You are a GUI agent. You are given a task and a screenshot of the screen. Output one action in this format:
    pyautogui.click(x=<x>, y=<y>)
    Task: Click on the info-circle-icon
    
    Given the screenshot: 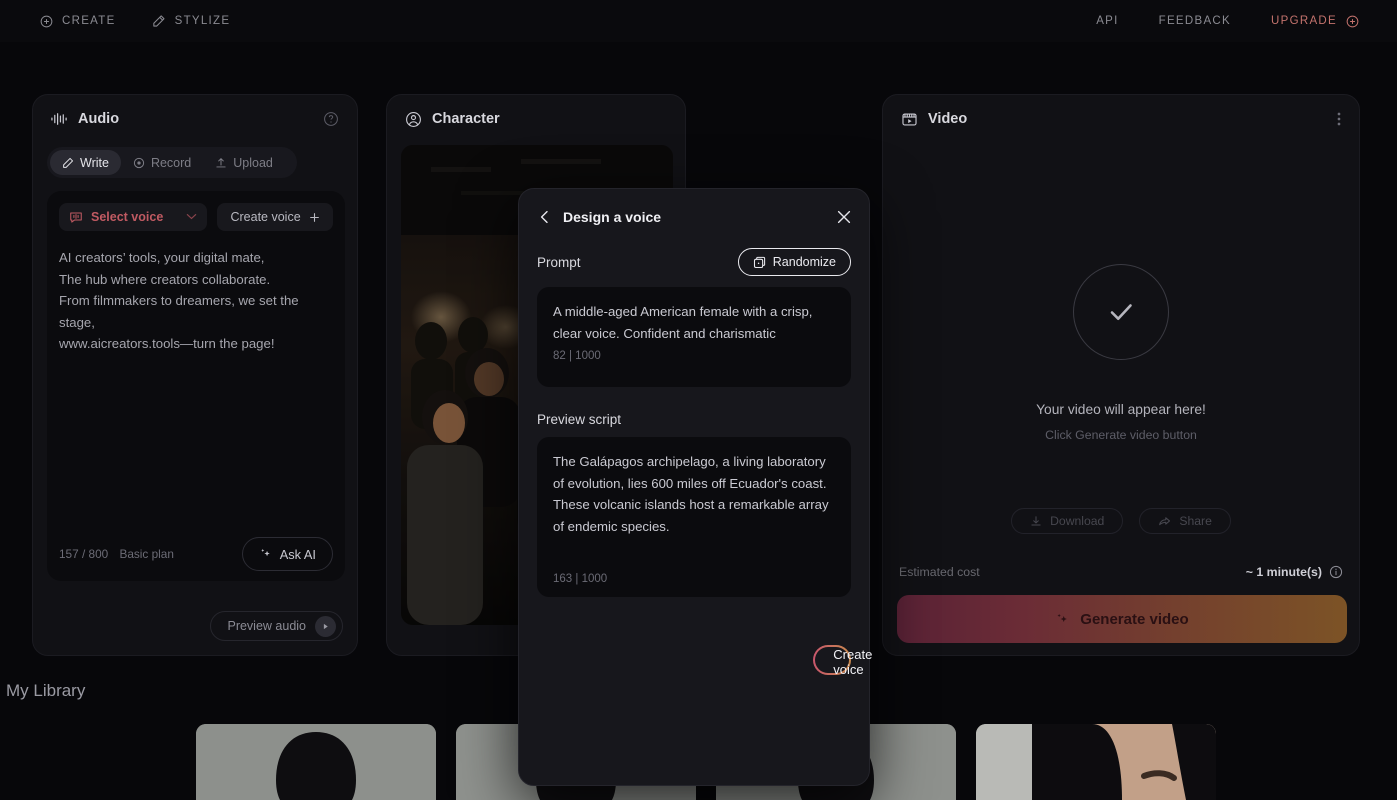 What is the action you would take?
    pyautogui.click(x=1336, y=572)
    